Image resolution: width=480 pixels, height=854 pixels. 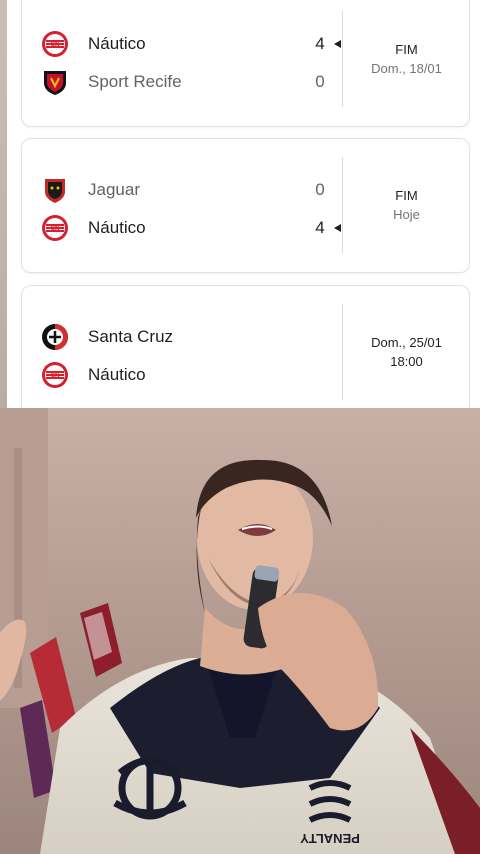 I want to click on match-card: Jaguar 0 CN Náutico 4 FIM Hoje, so click(x=245, y=205).